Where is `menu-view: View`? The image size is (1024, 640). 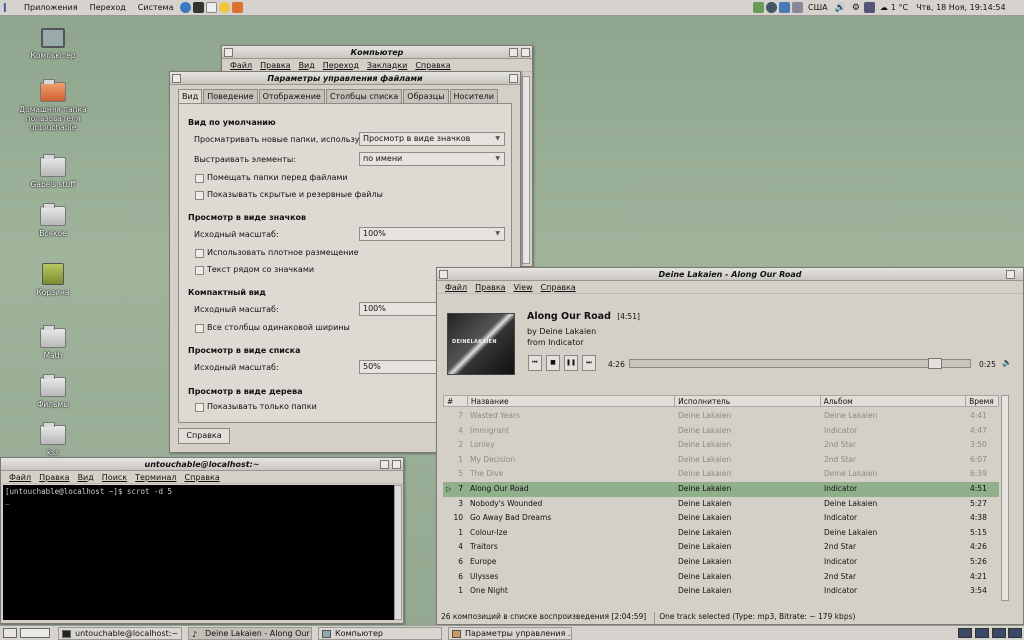 menu-view: View is located at coordinates (523, 287).